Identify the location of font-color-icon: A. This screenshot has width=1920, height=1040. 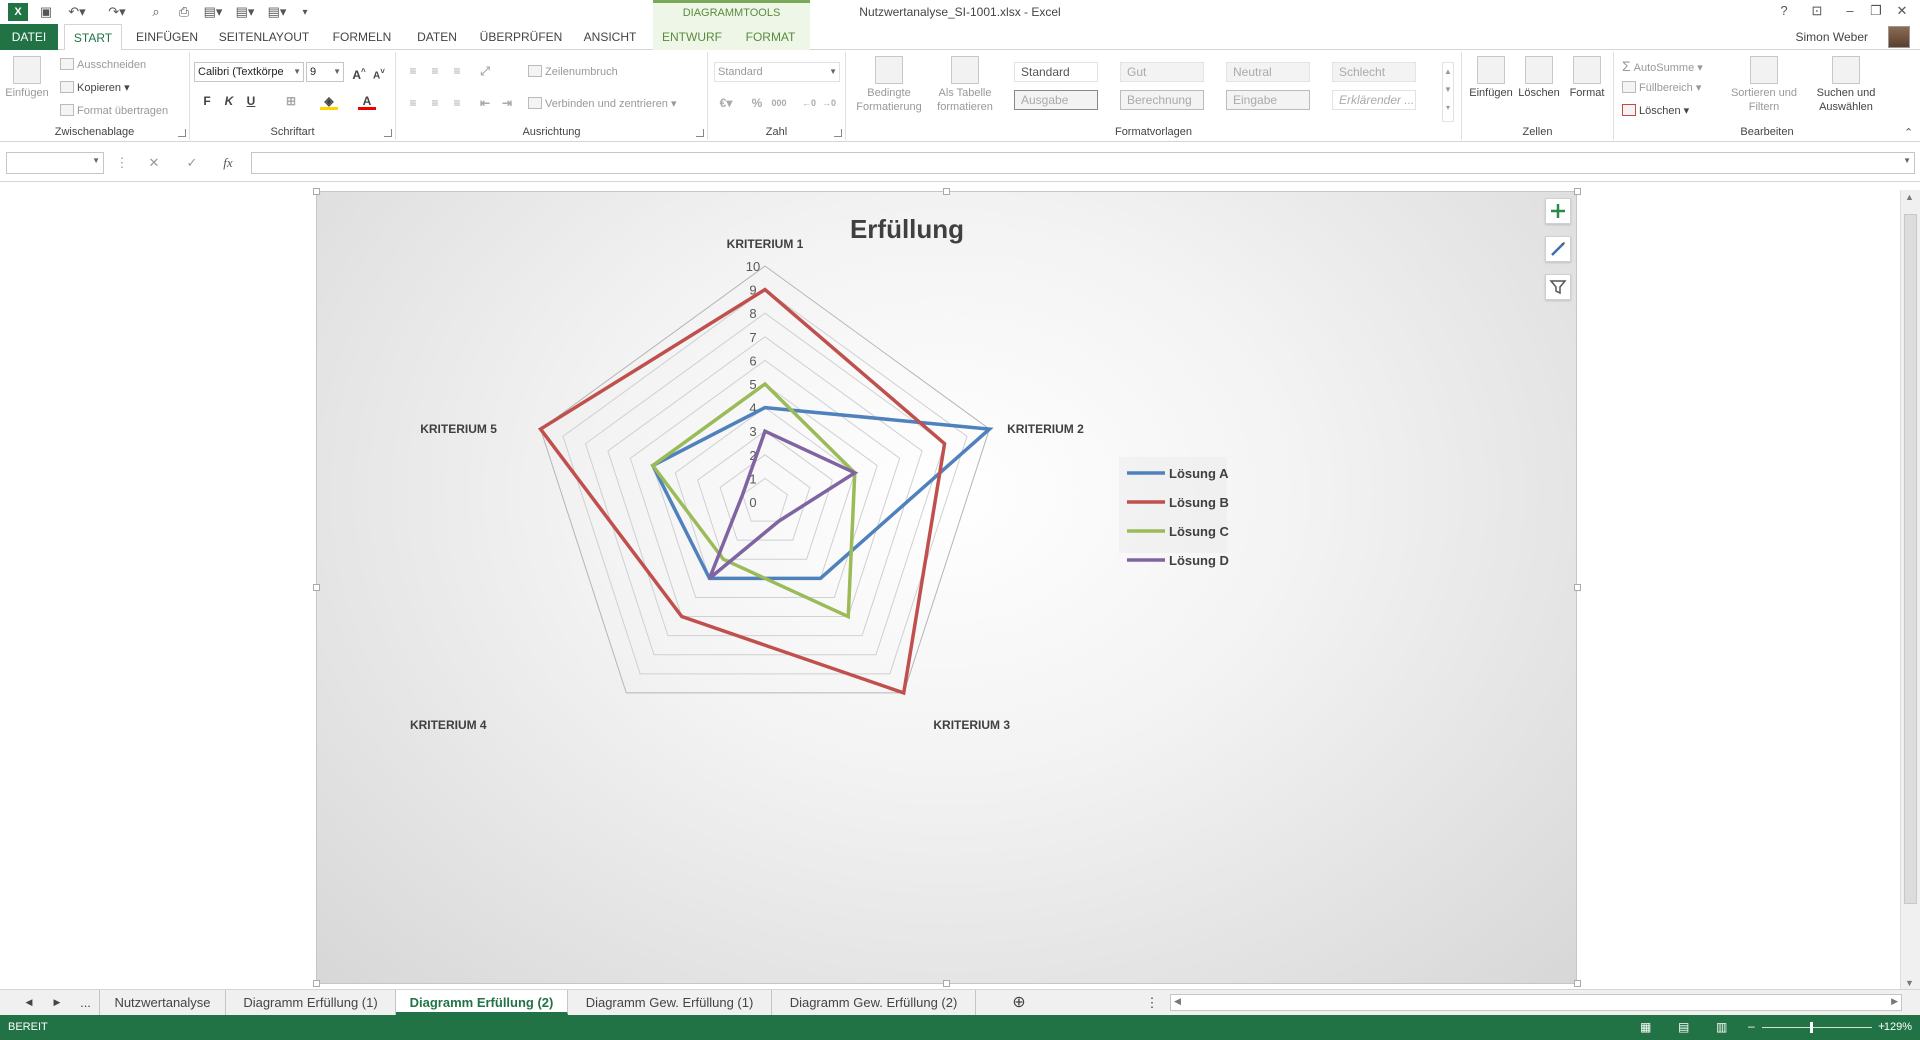
(367, 101).